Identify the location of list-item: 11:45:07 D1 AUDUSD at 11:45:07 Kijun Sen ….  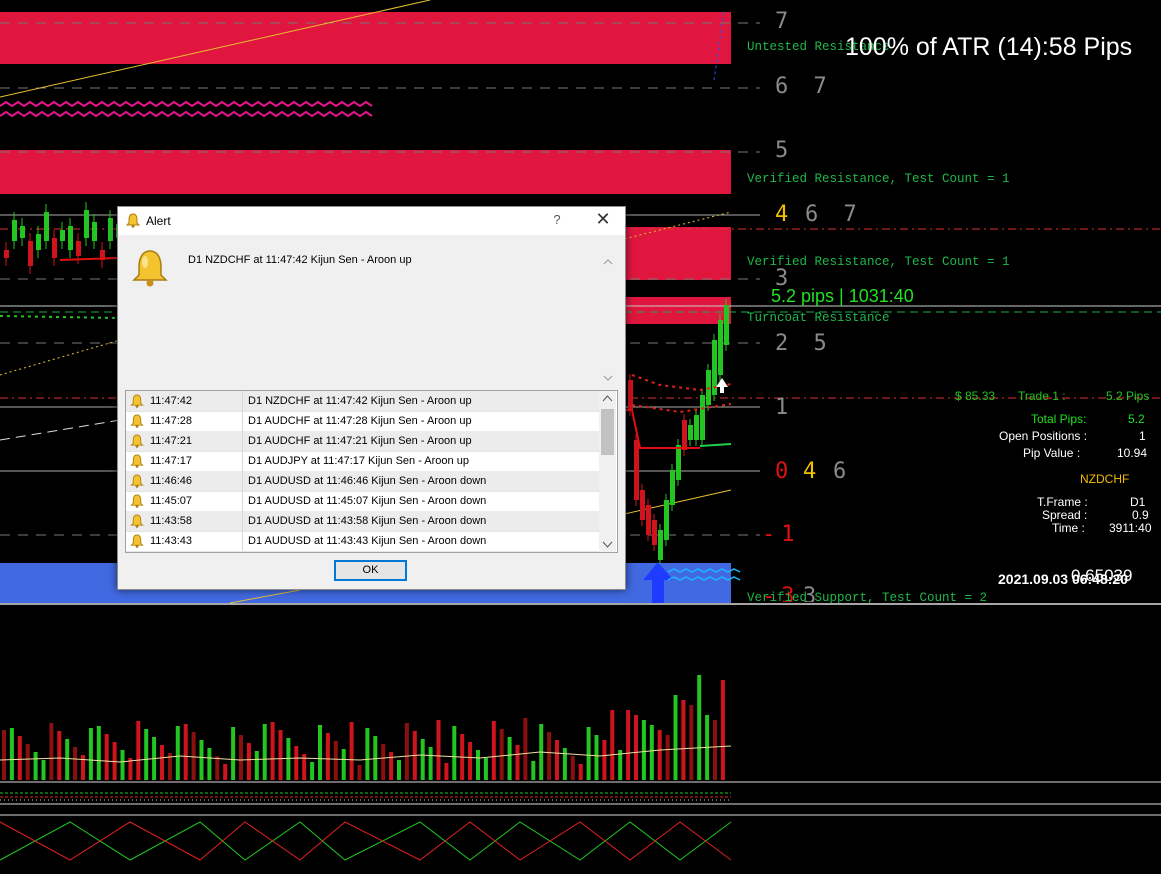
(362, 501).